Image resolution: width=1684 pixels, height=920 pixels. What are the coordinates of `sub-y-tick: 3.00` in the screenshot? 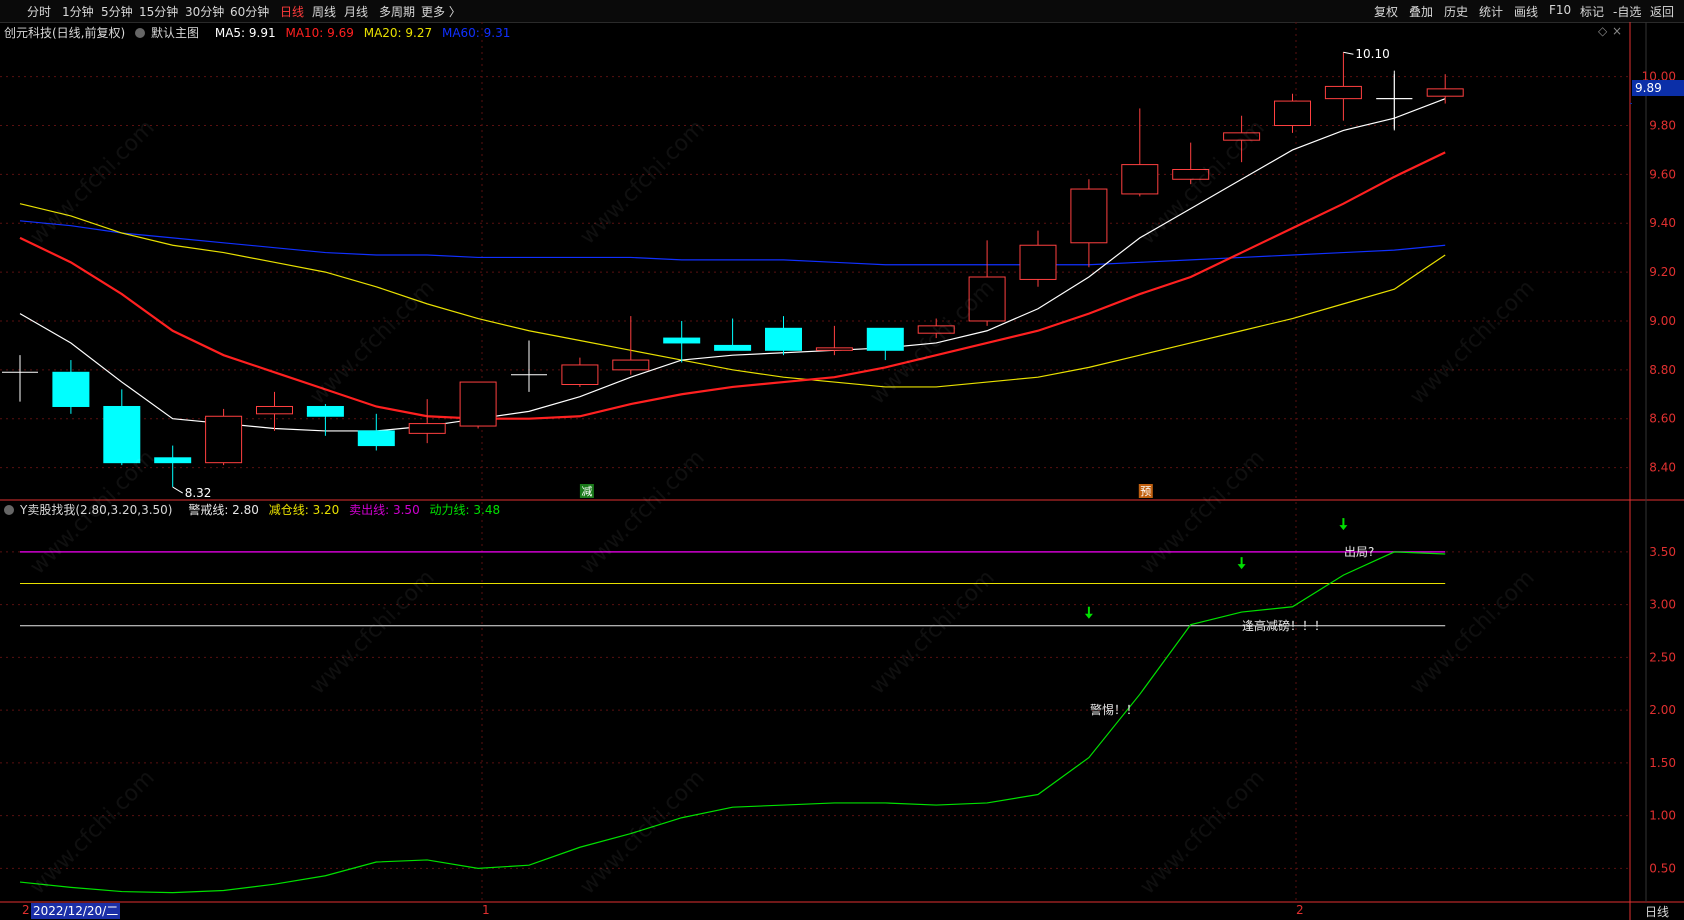 It's located at (1662, 605).